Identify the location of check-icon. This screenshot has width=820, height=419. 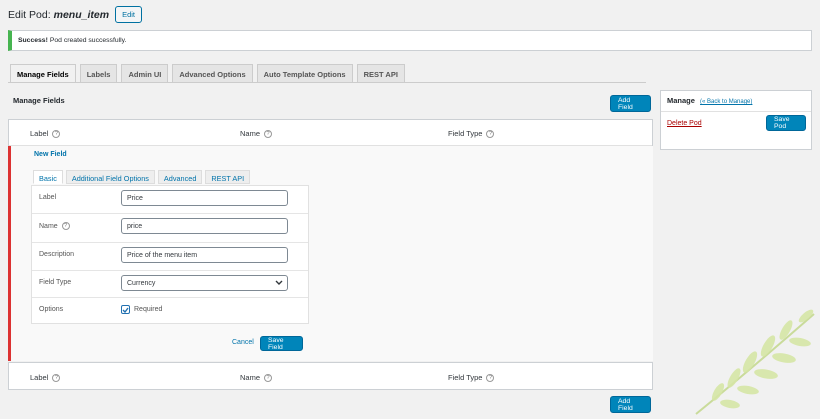
(125, 310).